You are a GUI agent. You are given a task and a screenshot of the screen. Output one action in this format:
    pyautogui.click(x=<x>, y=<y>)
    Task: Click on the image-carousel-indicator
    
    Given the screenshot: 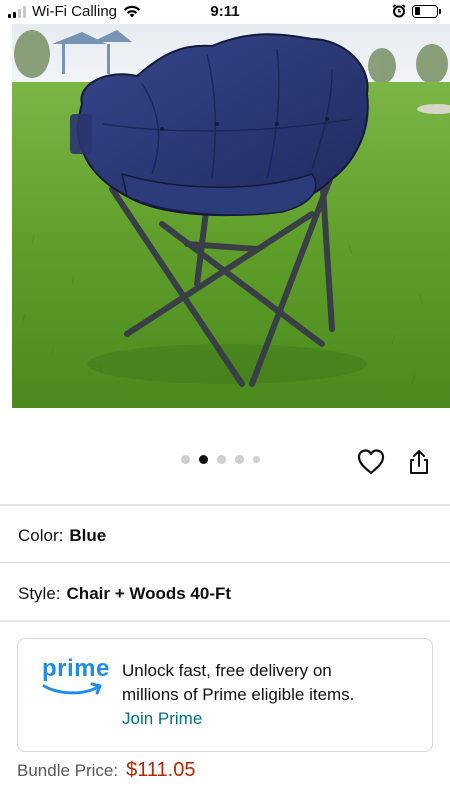 What is the action you would take?
    pyautogui.click(x=220, y=459)
    